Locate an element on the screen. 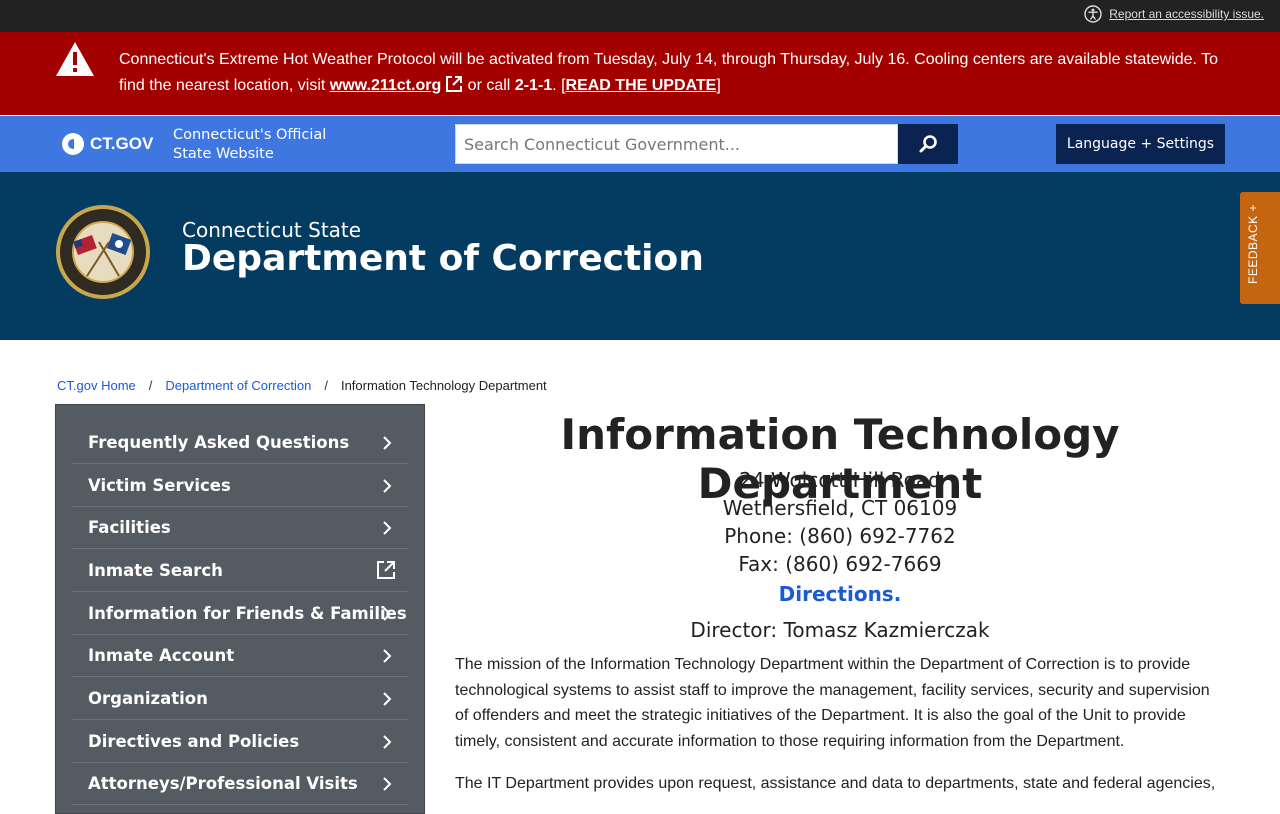 This screenshot has height=814, width=1280. nav-item-inmate-search: Inmate Search is located at coordinates (240, 570).